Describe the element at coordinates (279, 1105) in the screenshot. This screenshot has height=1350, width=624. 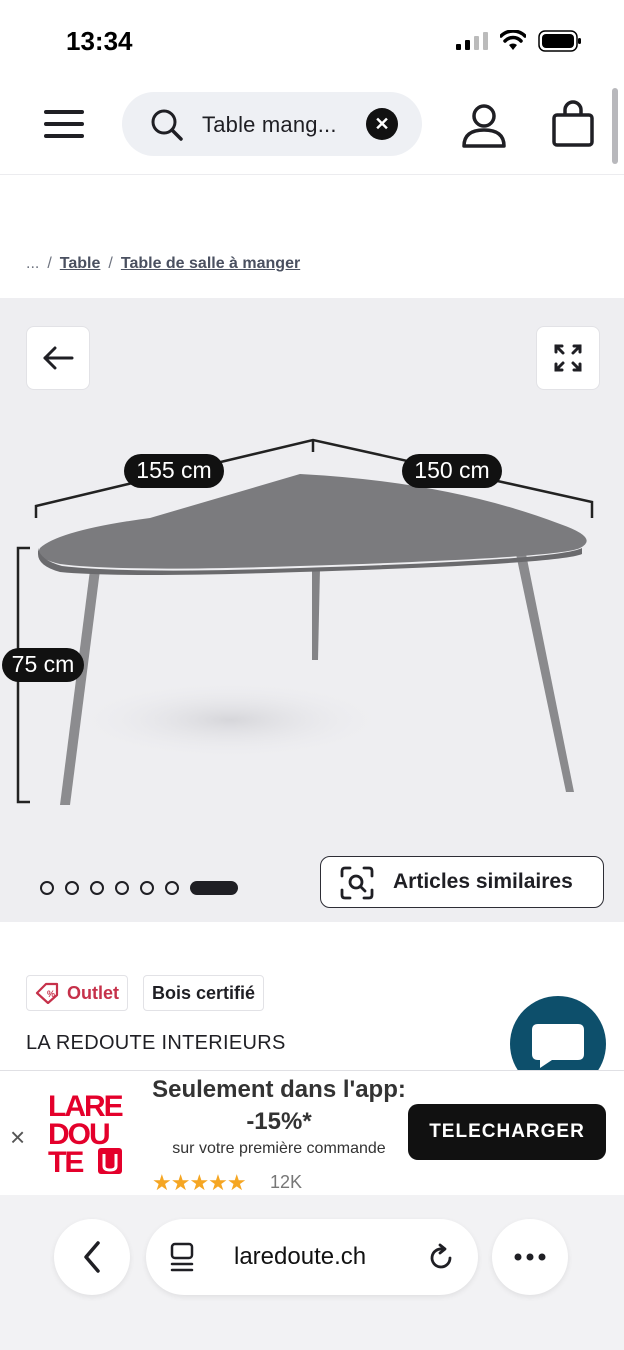
I see `promo-title: Seulement dans l'app: -15%*` at that location.